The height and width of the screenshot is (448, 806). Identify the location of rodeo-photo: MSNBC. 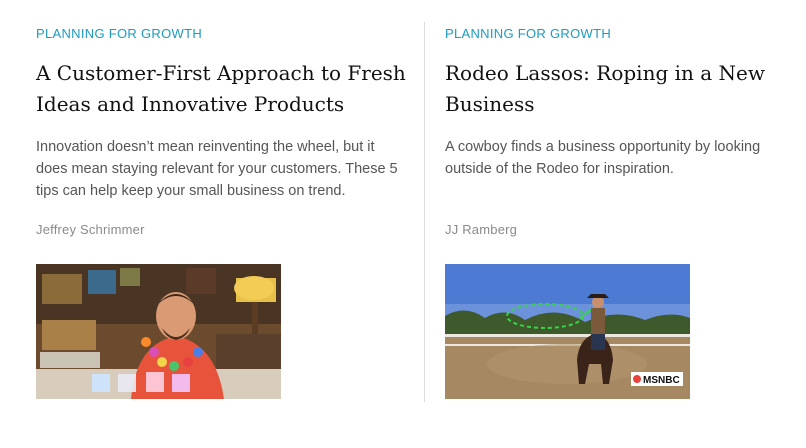
(567, 331).